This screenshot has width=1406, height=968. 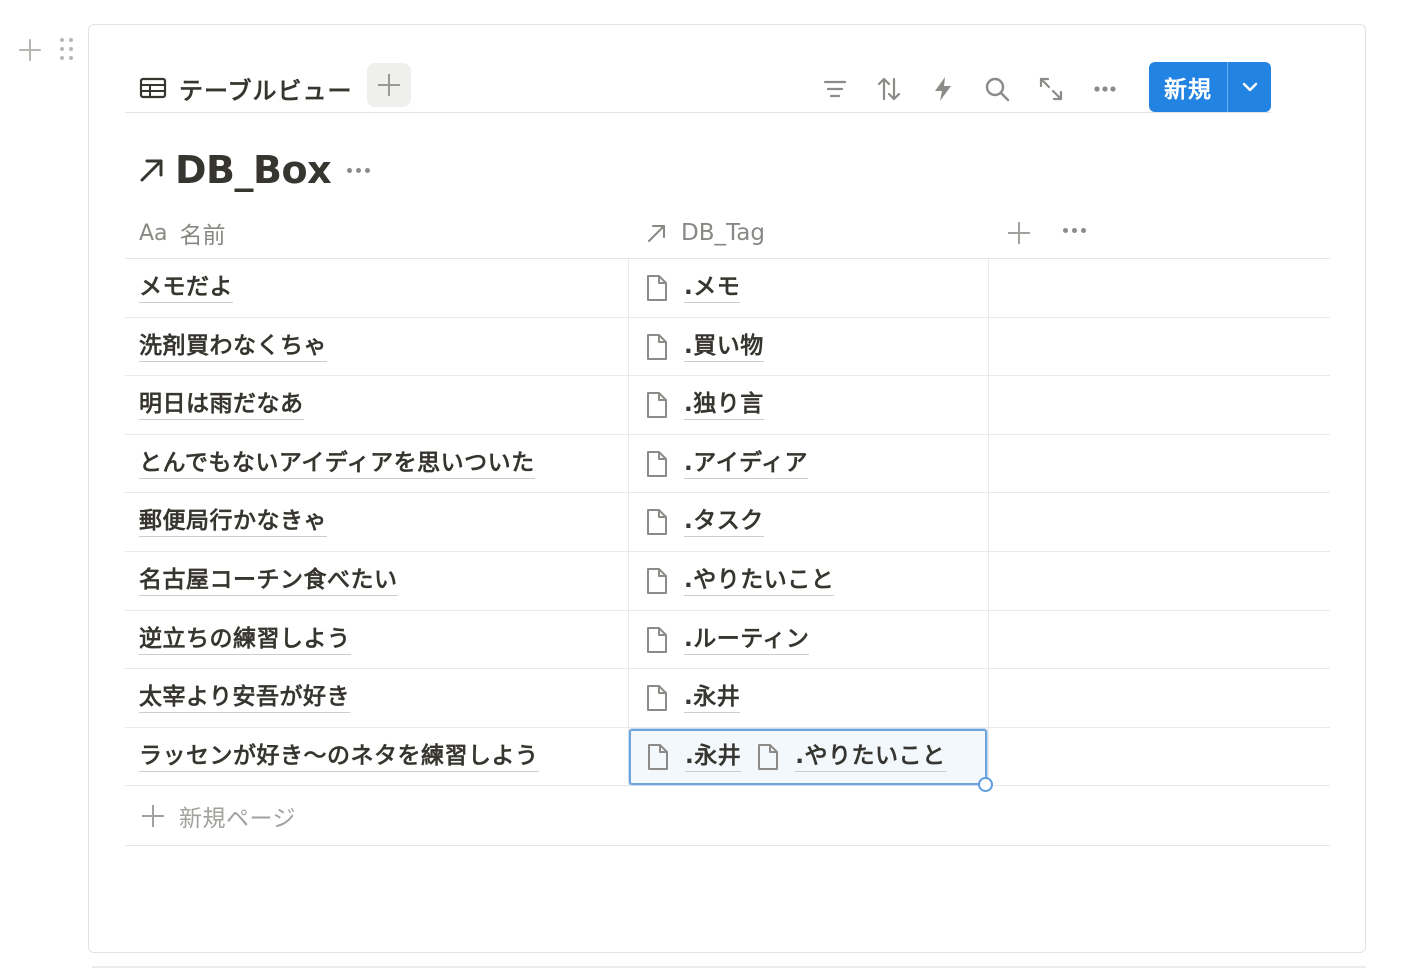 I want to click on relation-tag-label: .タスク, so click(x=724, y=522).